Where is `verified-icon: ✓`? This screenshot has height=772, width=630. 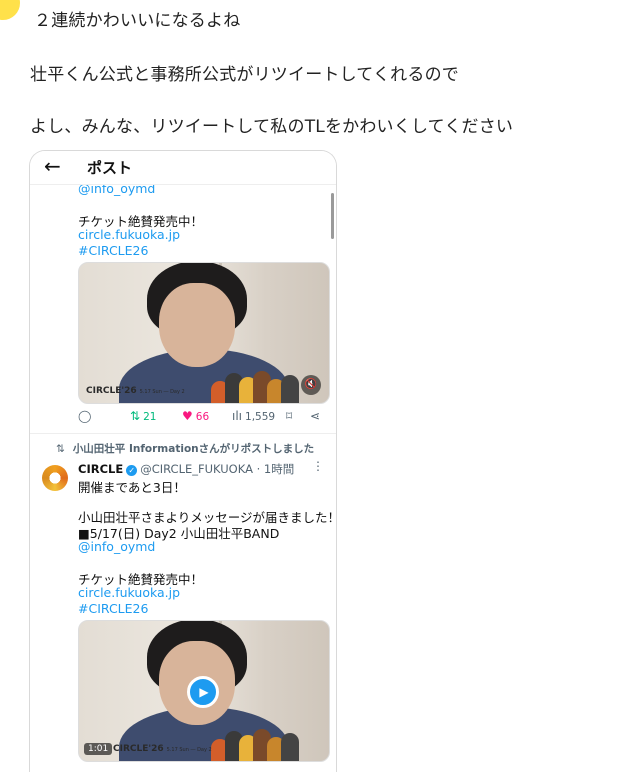 verified-icon: ✓ is located at coordinates (132, 470).